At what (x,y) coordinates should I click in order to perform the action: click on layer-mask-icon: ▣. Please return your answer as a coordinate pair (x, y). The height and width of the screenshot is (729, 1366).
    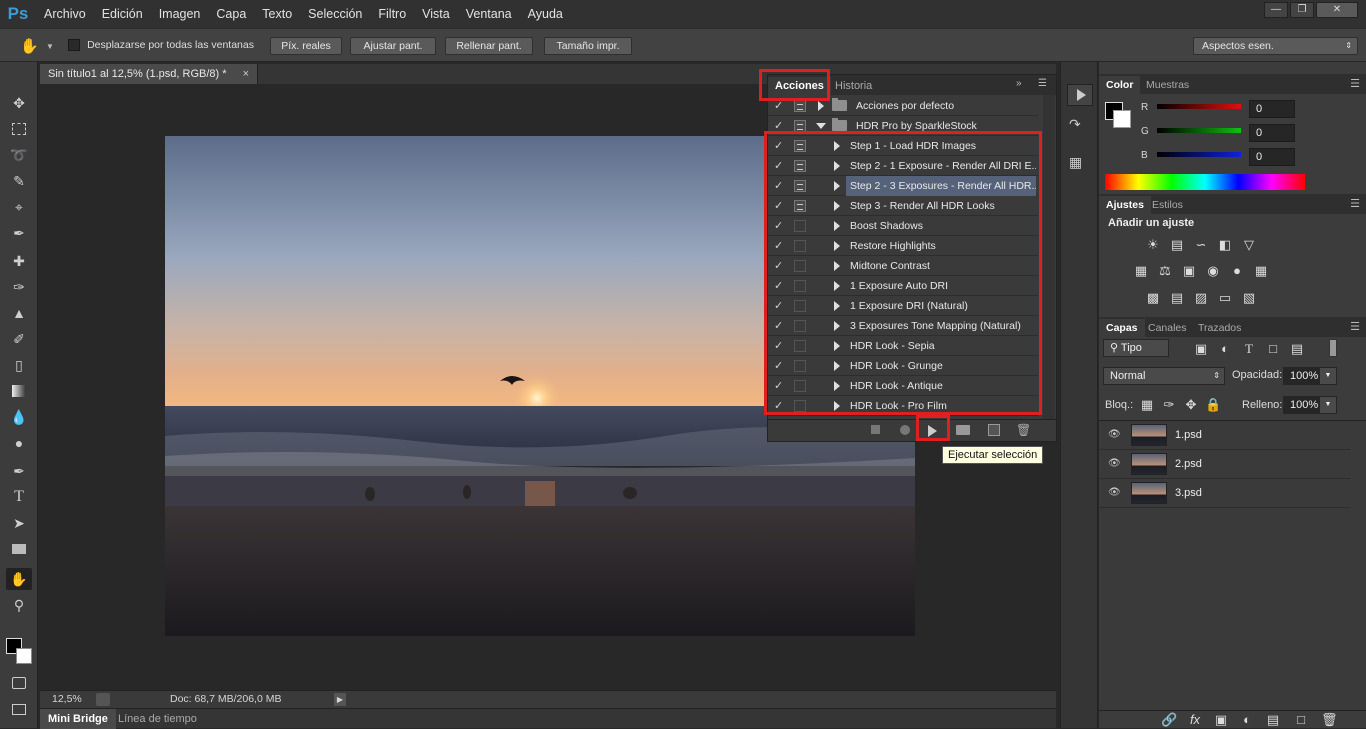
    Looking at the image, I should click on (1221, 720).